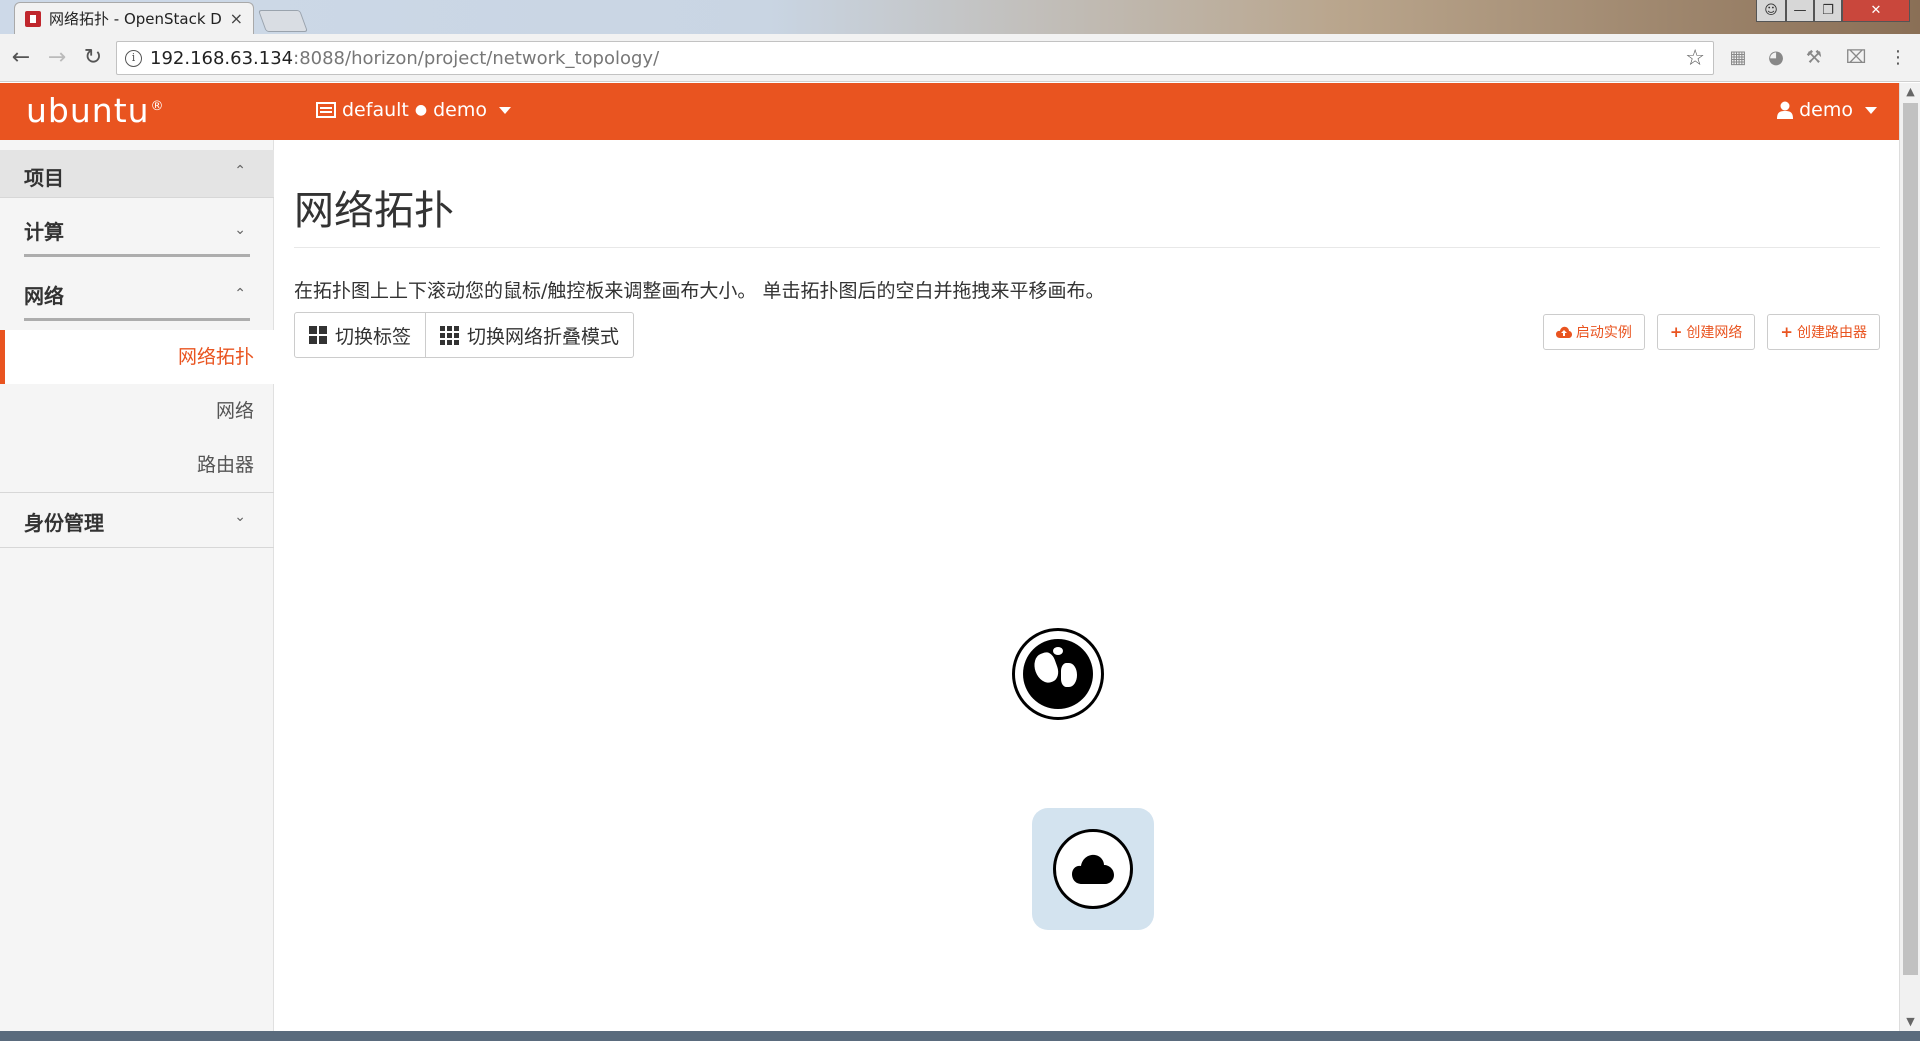 Image resolution: width=1920 pixels, height=1041 pixels. Describe the element at coordinates (1695, 58) in the screenshot. I see `bookmark-star-icon: ☆` at that location.